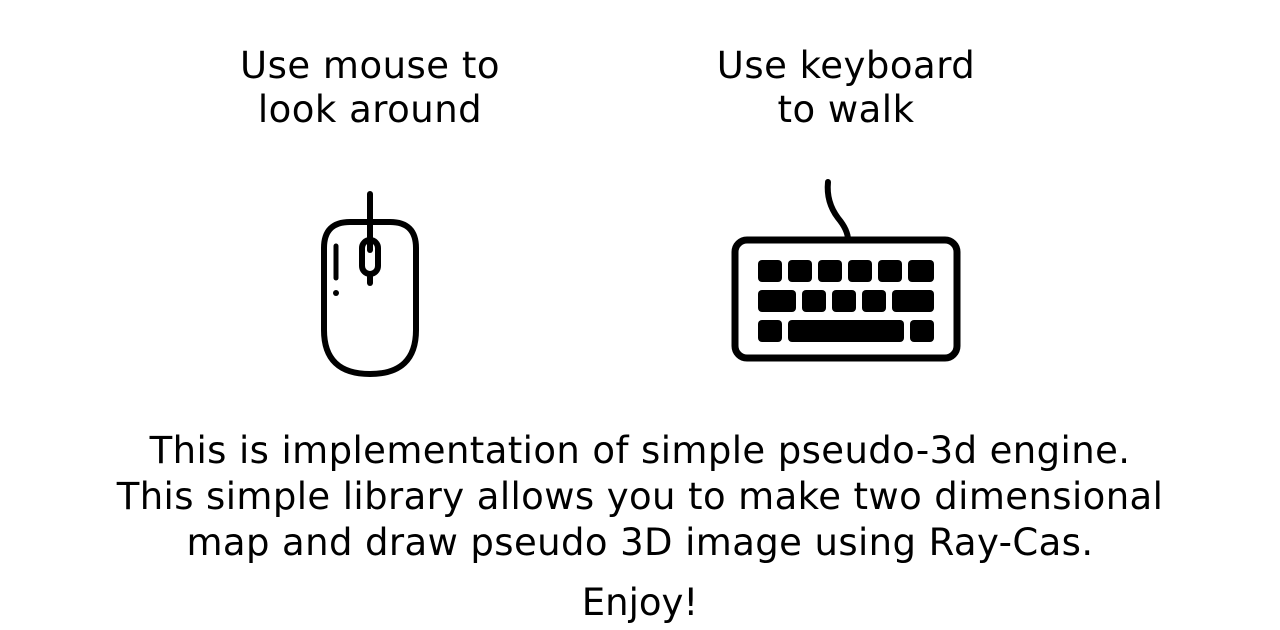 The image size is (1280, 630). I want to click on enjoy-text: Enjoy!, so click(640, 602).